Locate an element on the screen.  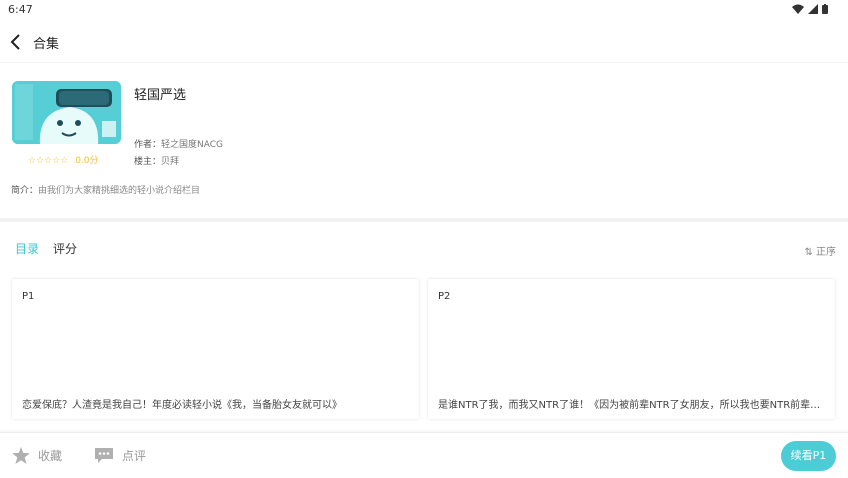
status-time: 6:47 is located at coordinates (20, 9).